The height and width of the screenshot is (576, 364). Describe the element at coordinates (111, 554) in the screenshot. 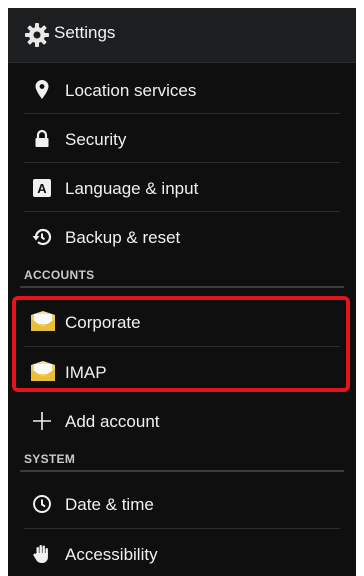

I see `settings-item-label: Accessibility` at that location.